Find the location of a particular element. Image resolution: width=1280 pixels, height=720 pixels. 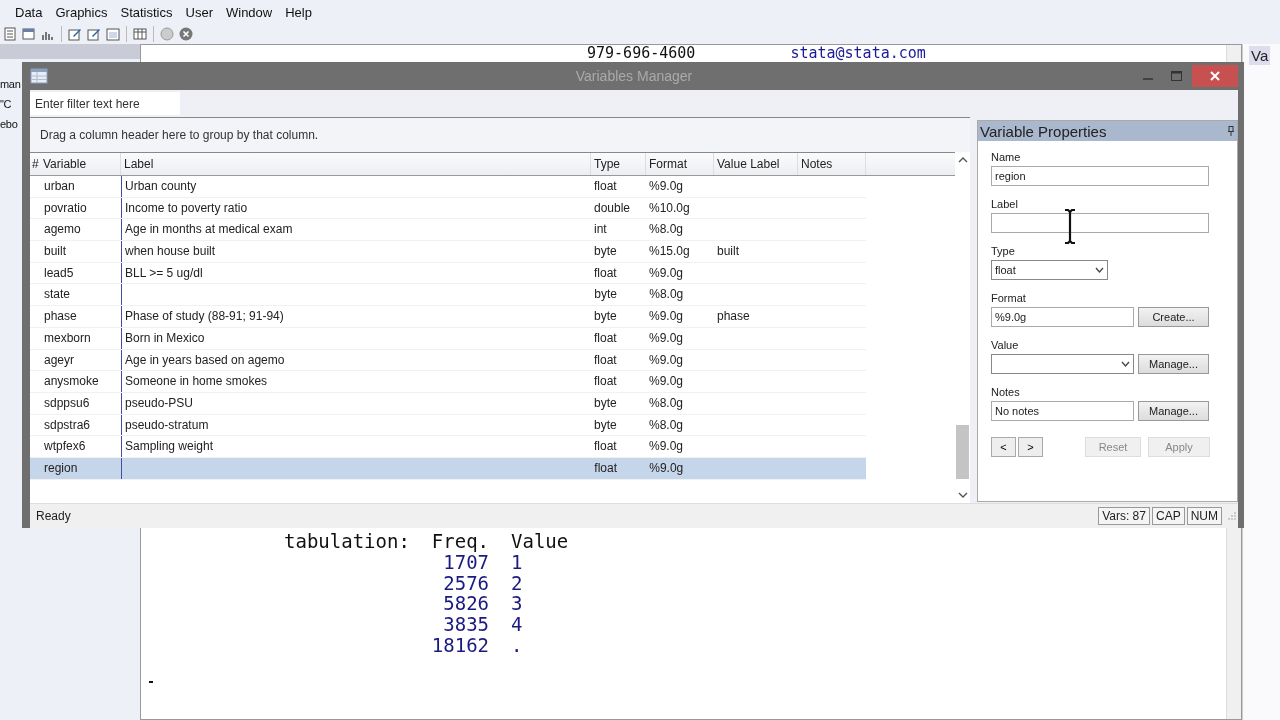

filter-field: Enter filter text here is located at coordinates (105, 103).